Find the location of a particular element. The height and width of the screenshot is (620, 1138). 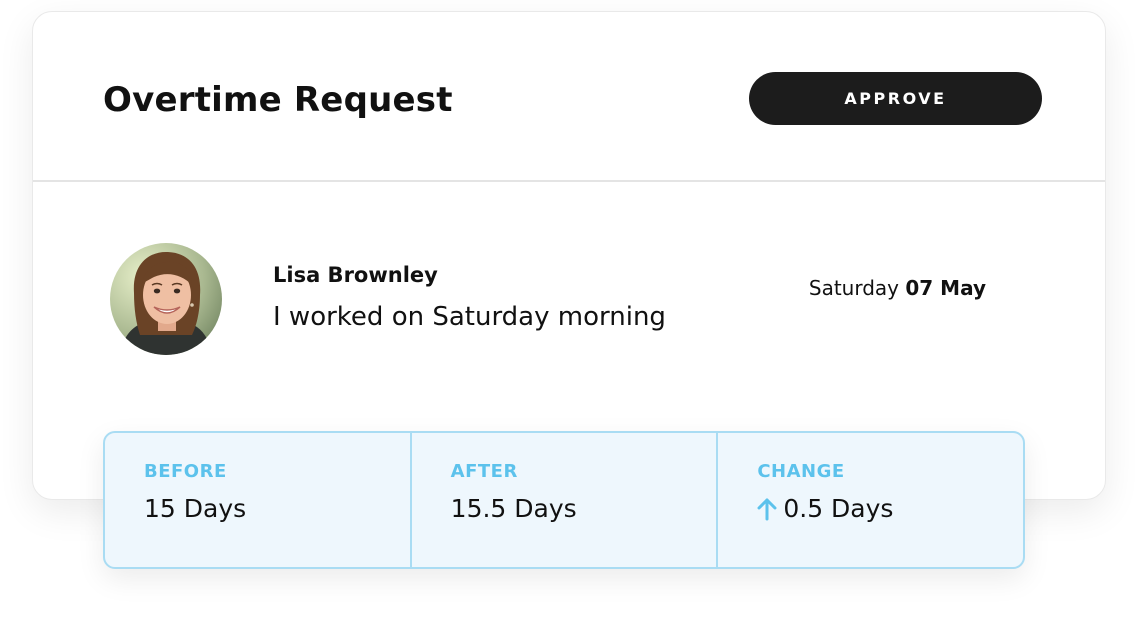

stat-before-label: BEFORE is located at coordinates (185, 471).